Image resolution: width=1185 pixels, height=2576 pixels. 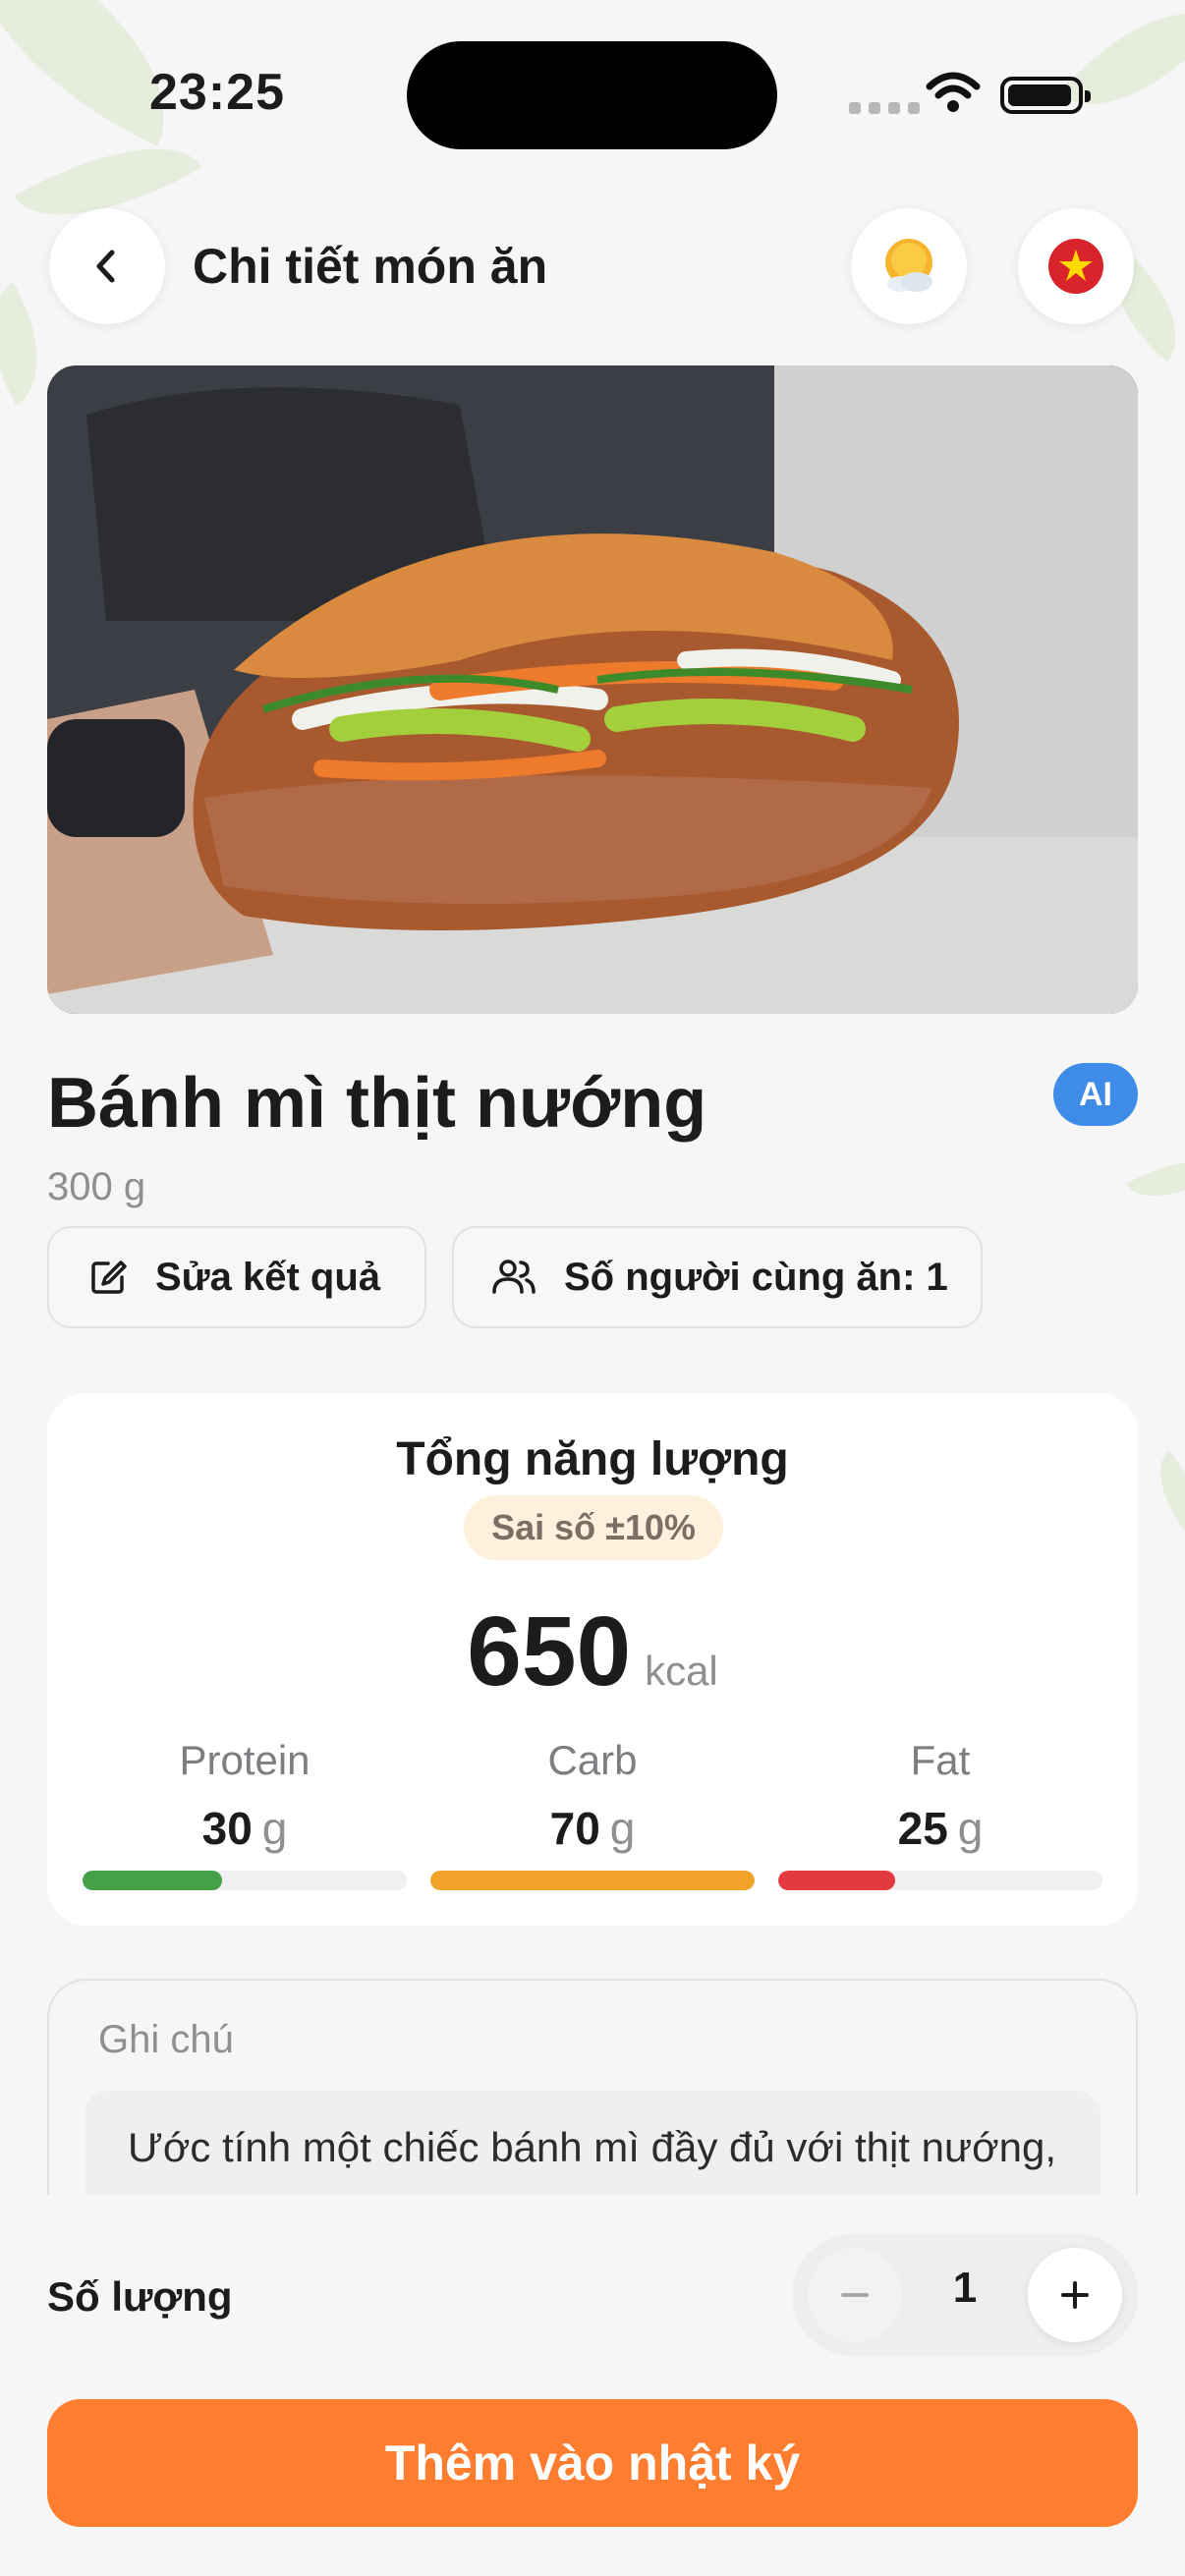 I want to click on macro-protein: Protein 30 g, so click(x=245, y=1796).